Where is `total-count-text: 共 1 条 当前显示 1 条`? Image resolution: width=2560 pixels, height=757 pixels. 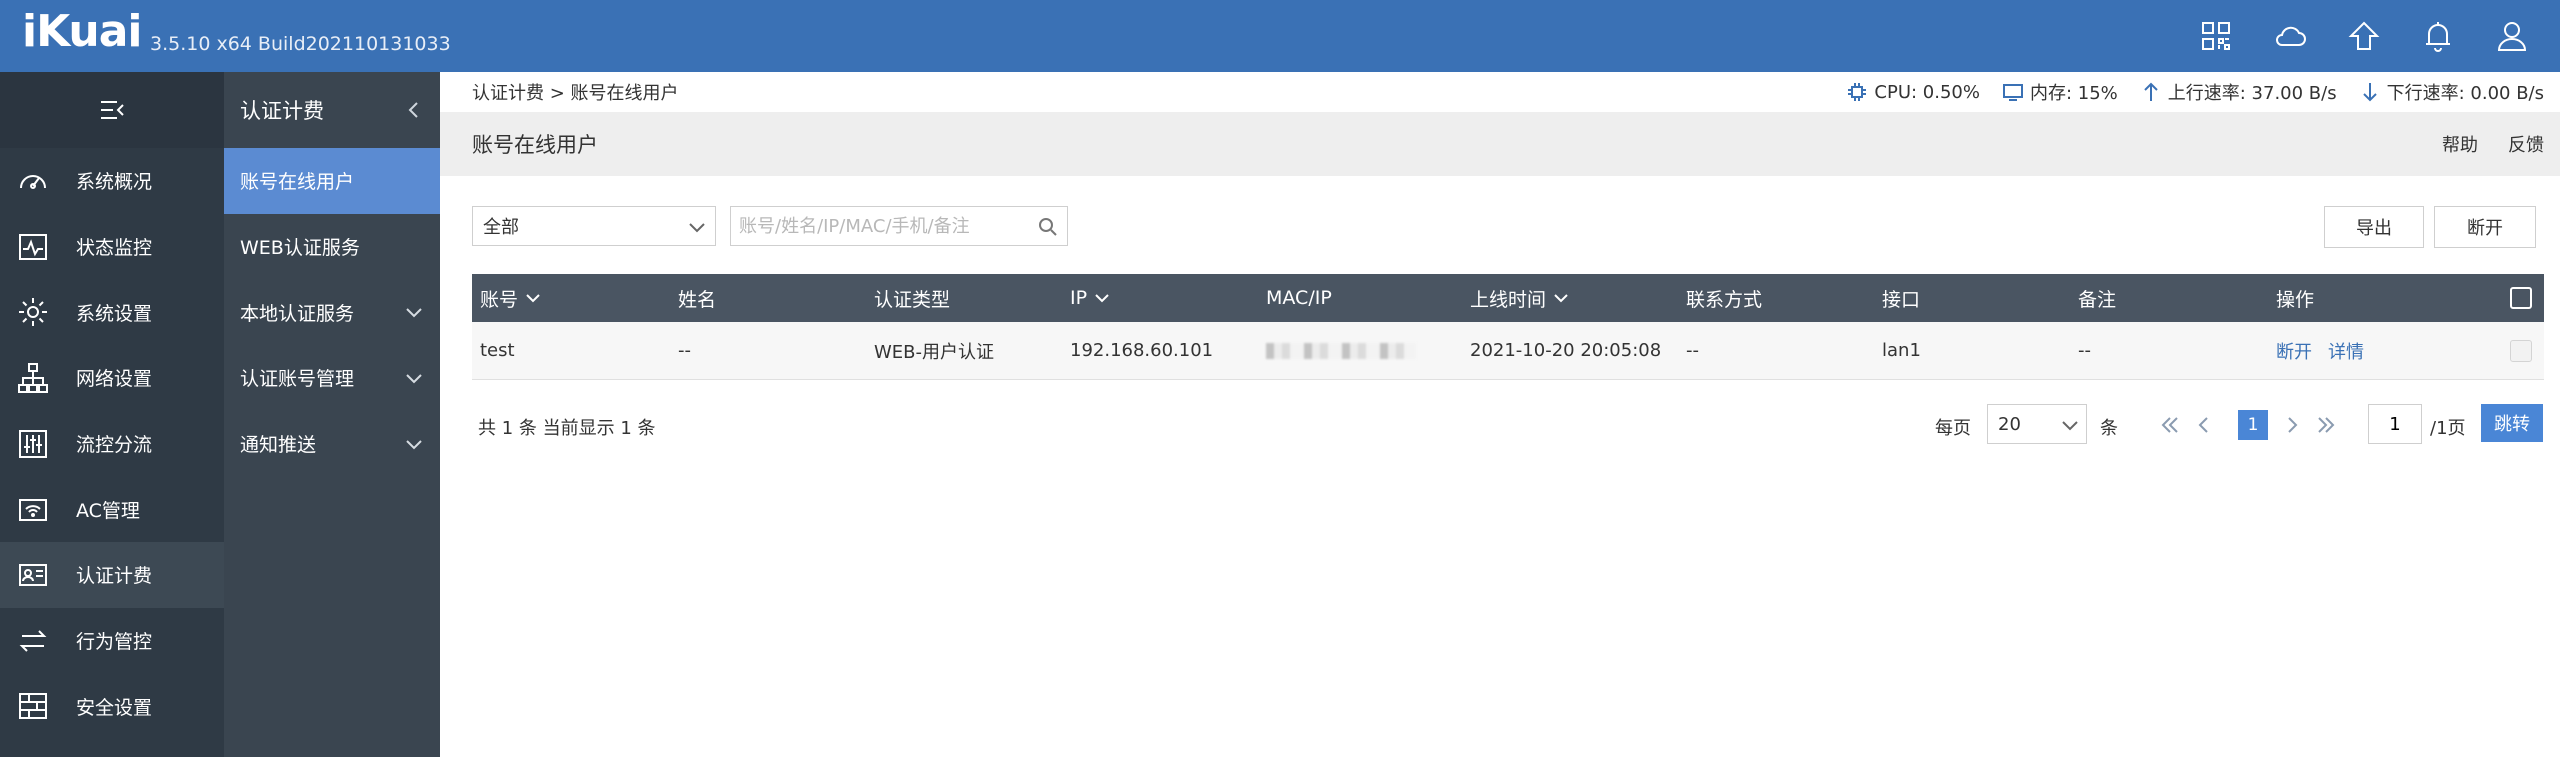
total-count-text: 共 1 条 当前显示 1 条 is located at coordinates (567, 428).